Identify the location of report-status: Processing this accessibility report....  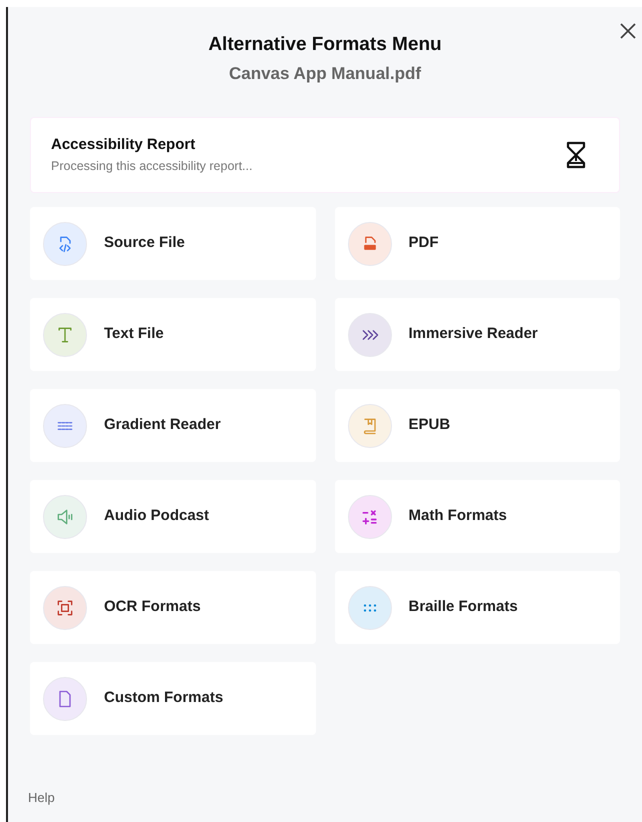
(151, 166).